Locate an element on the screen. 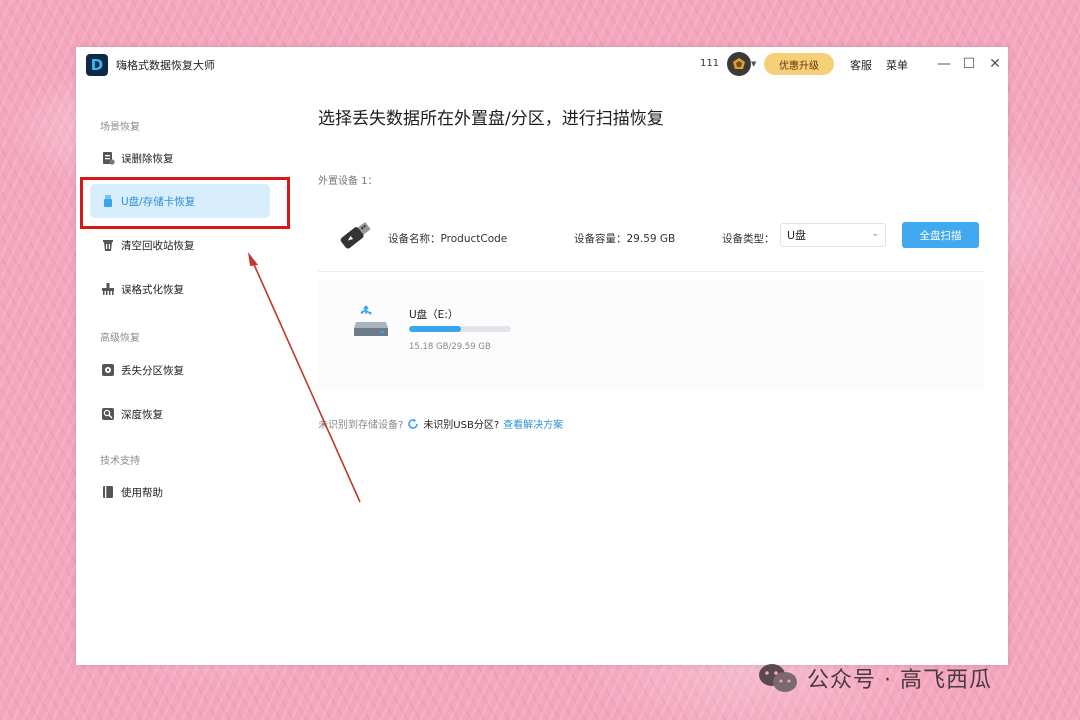  device-type-label: 设备类型： is located at coordinates (748, 239).